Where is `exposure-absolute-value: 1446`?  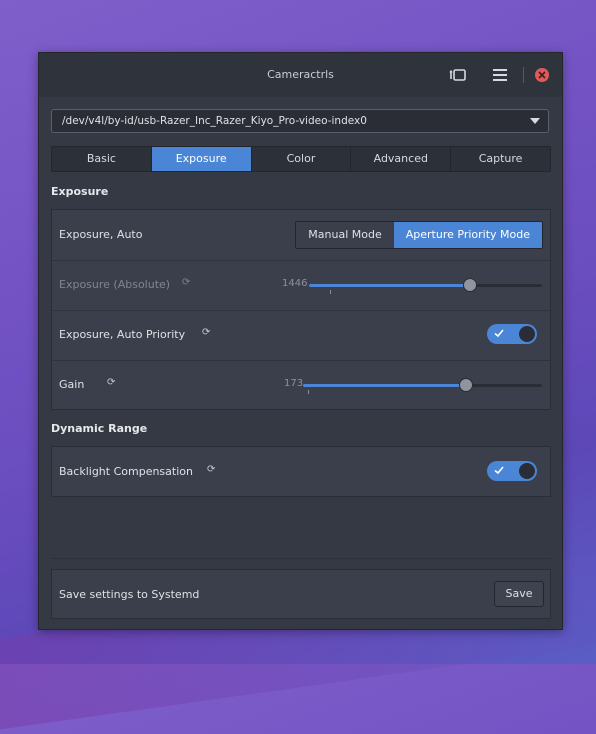
exposure-absolute-value: 1446 is located at coordinates (295, 283).